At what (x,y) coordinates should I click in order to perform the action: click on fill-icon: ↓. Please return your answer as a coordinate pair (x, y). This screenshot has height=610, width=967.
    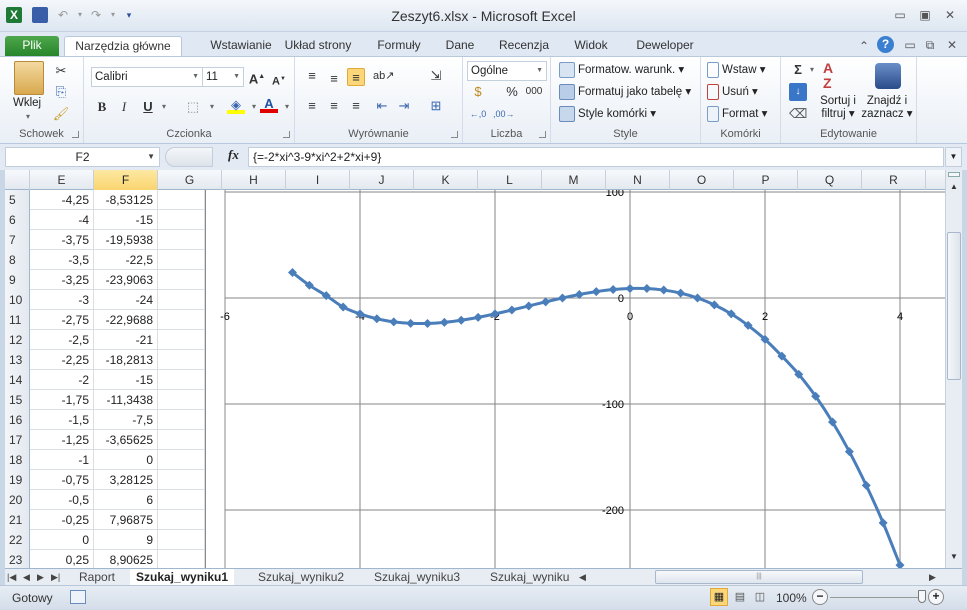
    Looking at the image, I should click on (798, 92).